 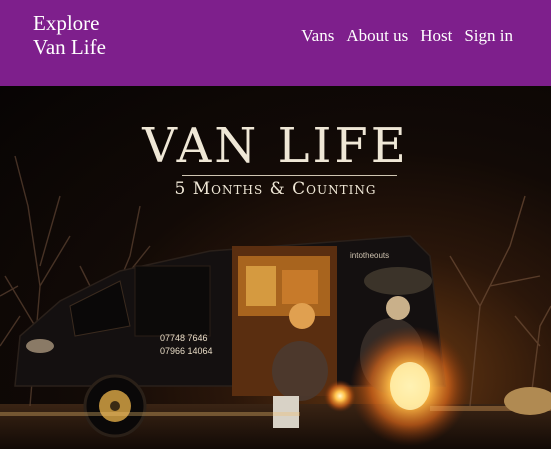 I want to click on nav-link-vans: Vans, so click(x=317, y=36).